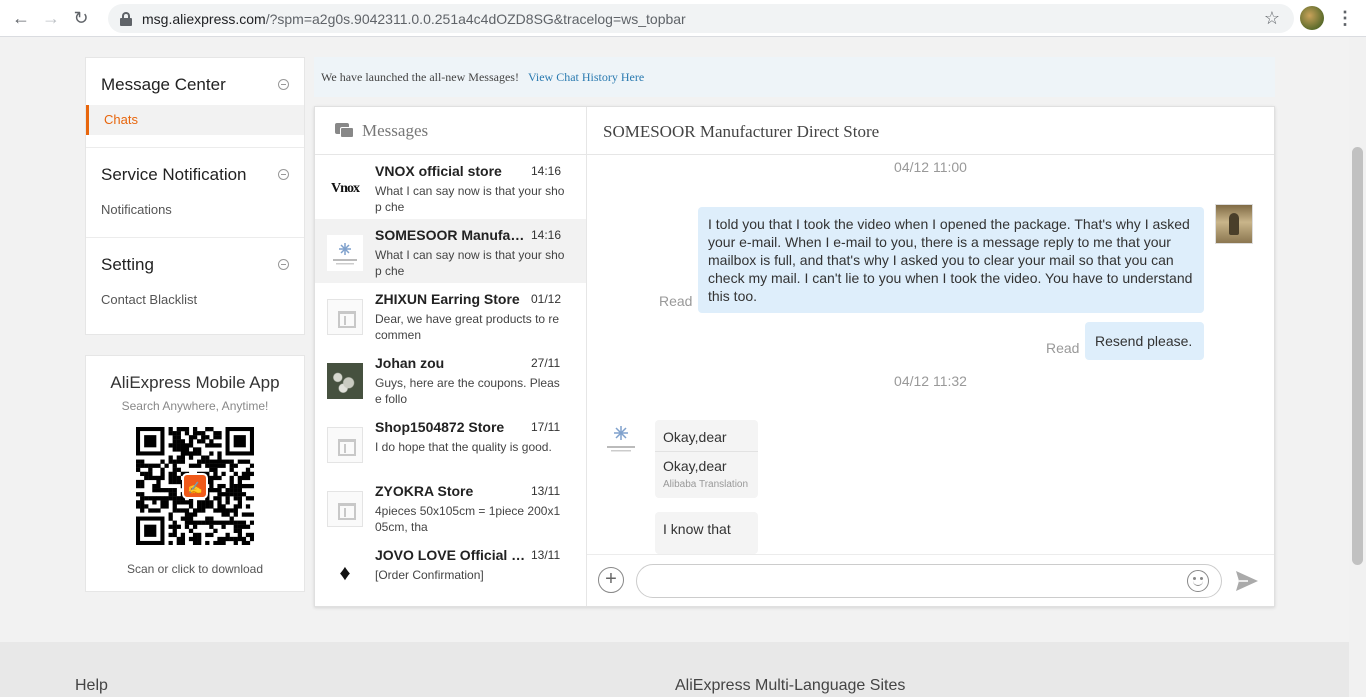 Image resolution: width=1366 pixels, height=697 pixels. I want to click on browser-menu-icon: ⋮, so click(1345, 18).